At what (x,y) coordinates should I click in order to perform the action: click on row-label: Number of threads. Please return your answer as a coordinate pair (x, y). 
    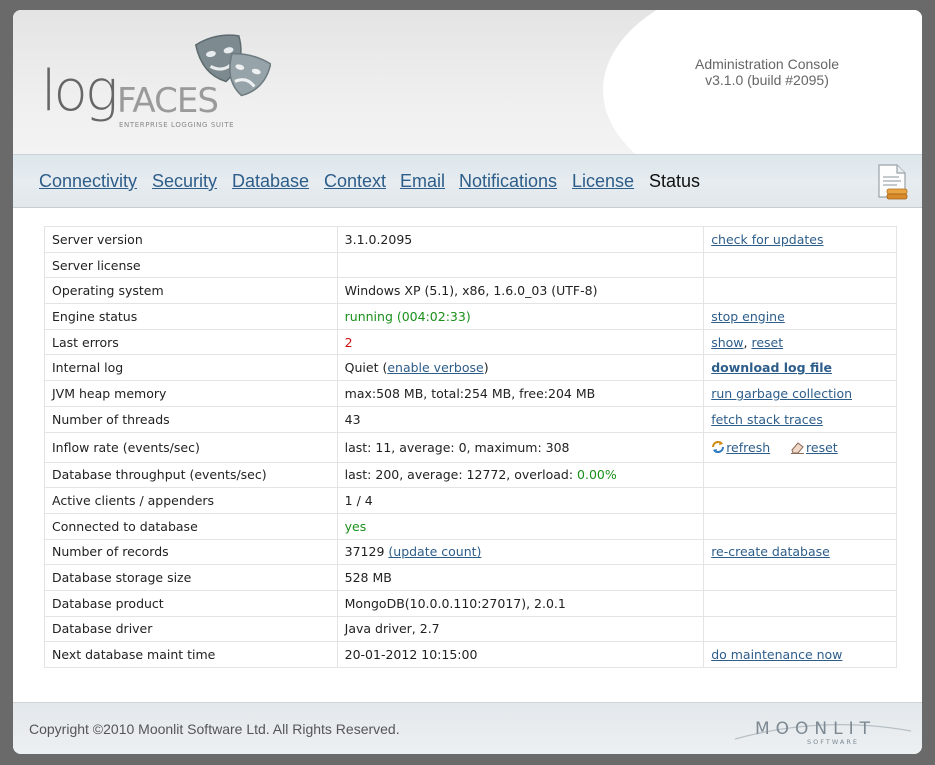
    Looking at the image, I should click on (191, 419).